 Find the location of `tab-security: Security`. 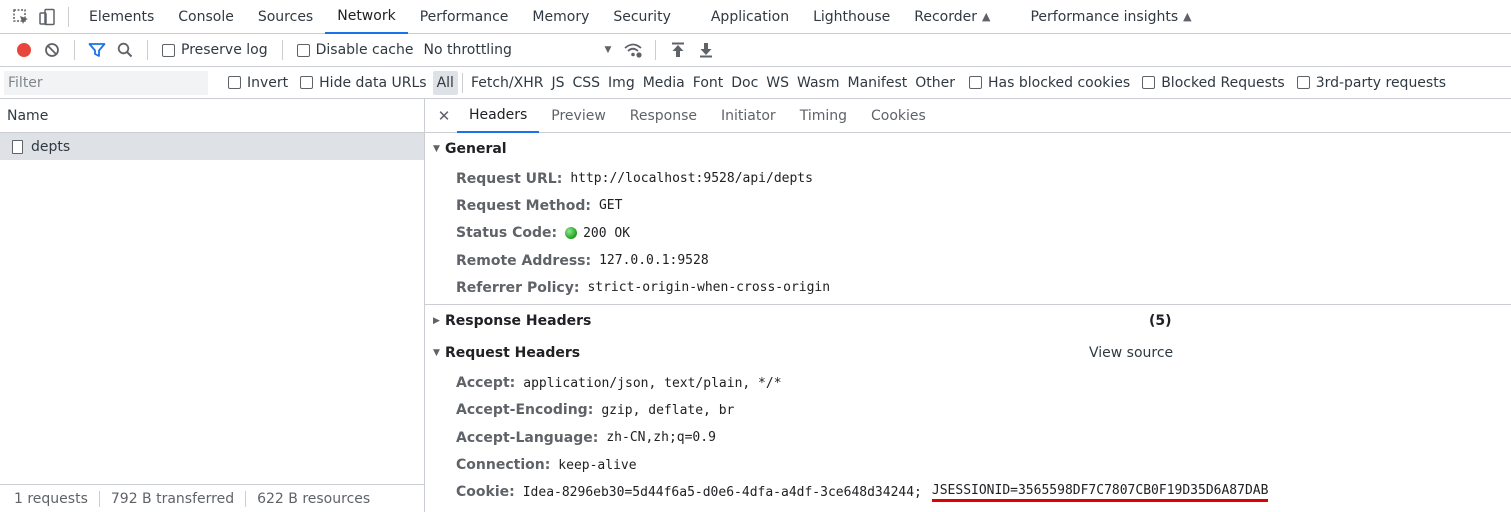

tab-security: Security is located at coordinates (642, 17).